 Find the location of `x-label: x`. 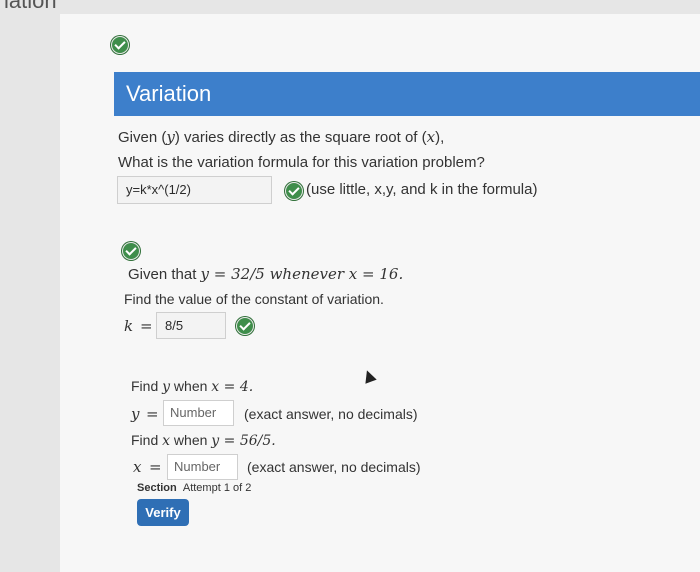

x-label: x is located at coordinates (137, 467).